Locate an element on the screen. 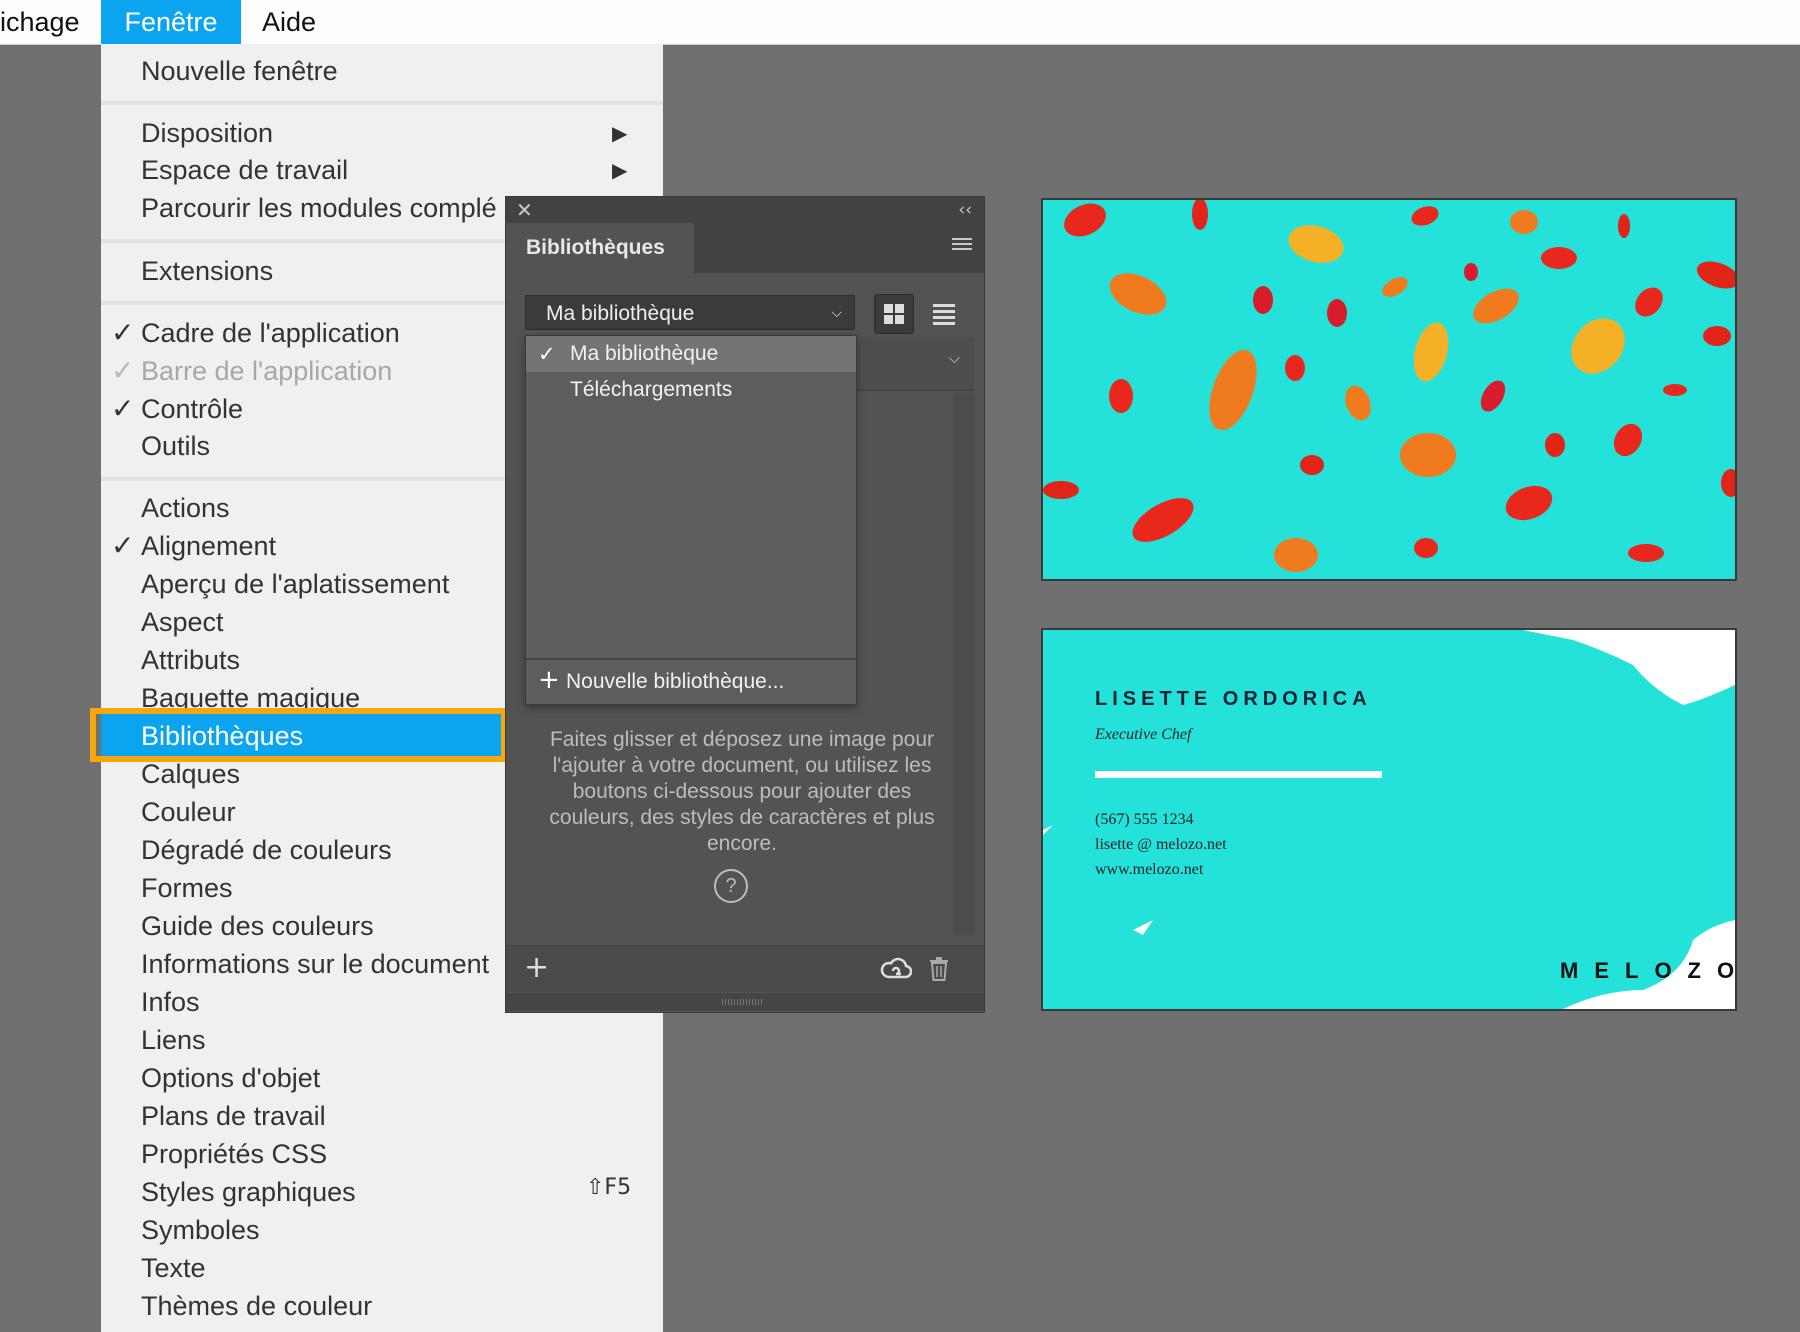  menu-item-bibliotheques: Bibliothèques is located at coordinates (222, 736).